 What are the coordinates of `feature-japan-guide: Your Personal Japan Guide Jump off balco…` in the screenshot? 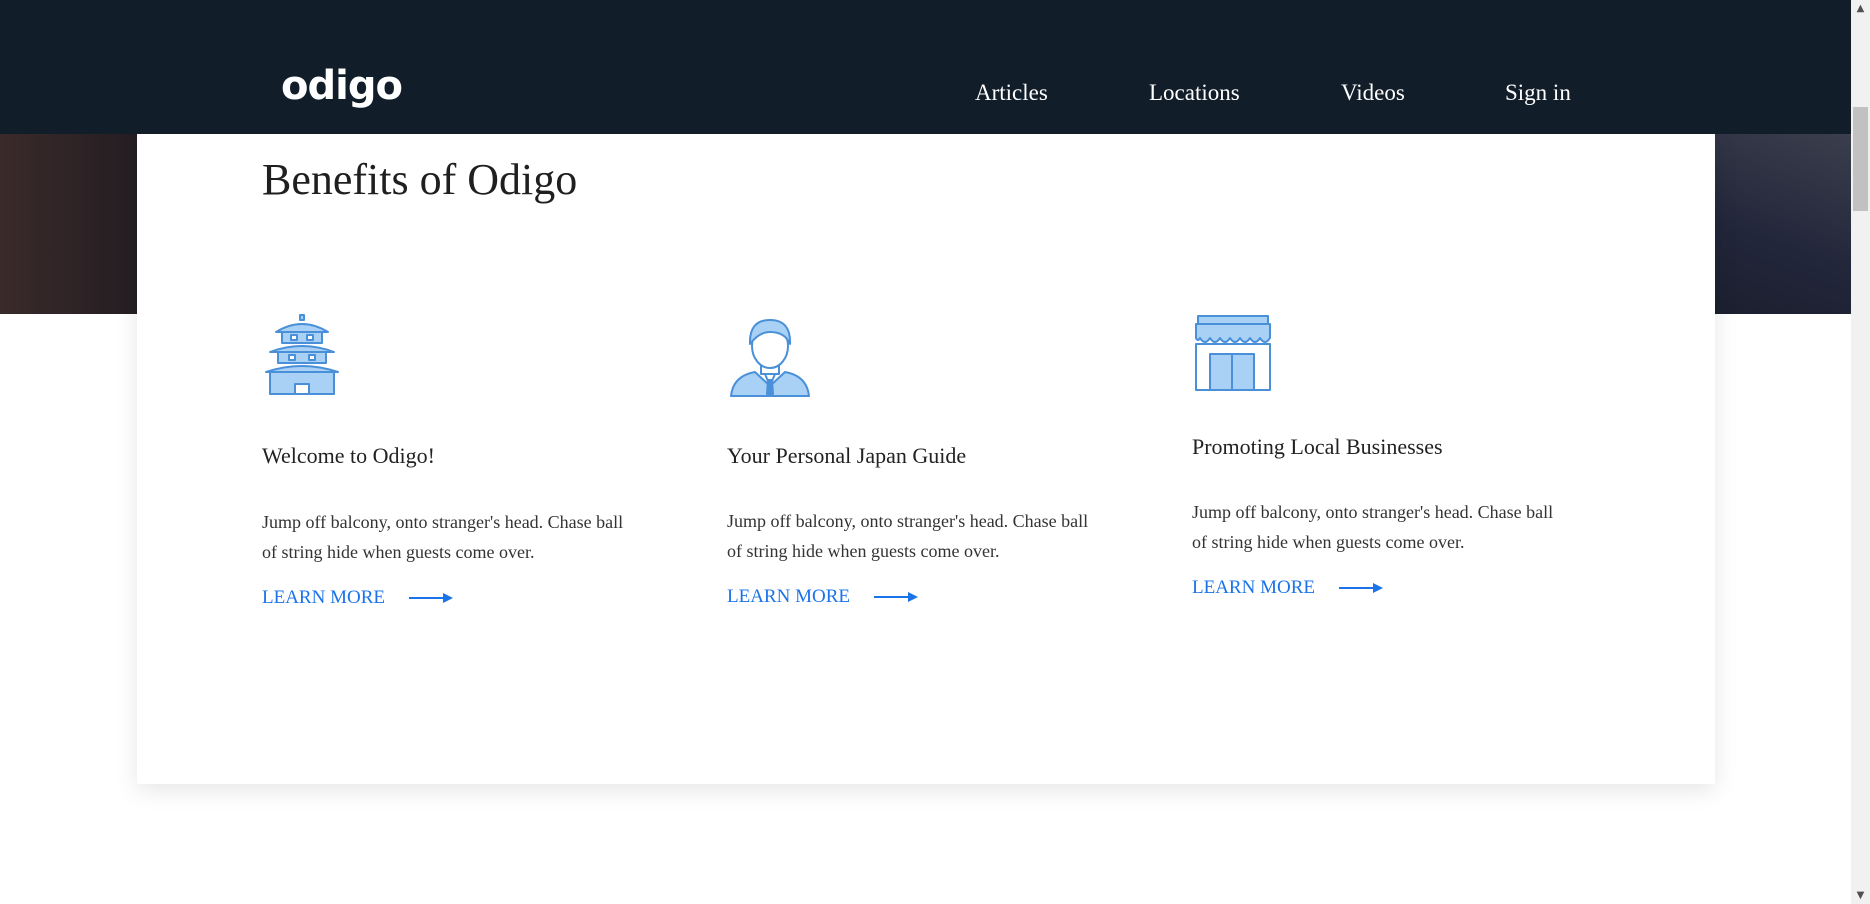 It's located at (927, 460).